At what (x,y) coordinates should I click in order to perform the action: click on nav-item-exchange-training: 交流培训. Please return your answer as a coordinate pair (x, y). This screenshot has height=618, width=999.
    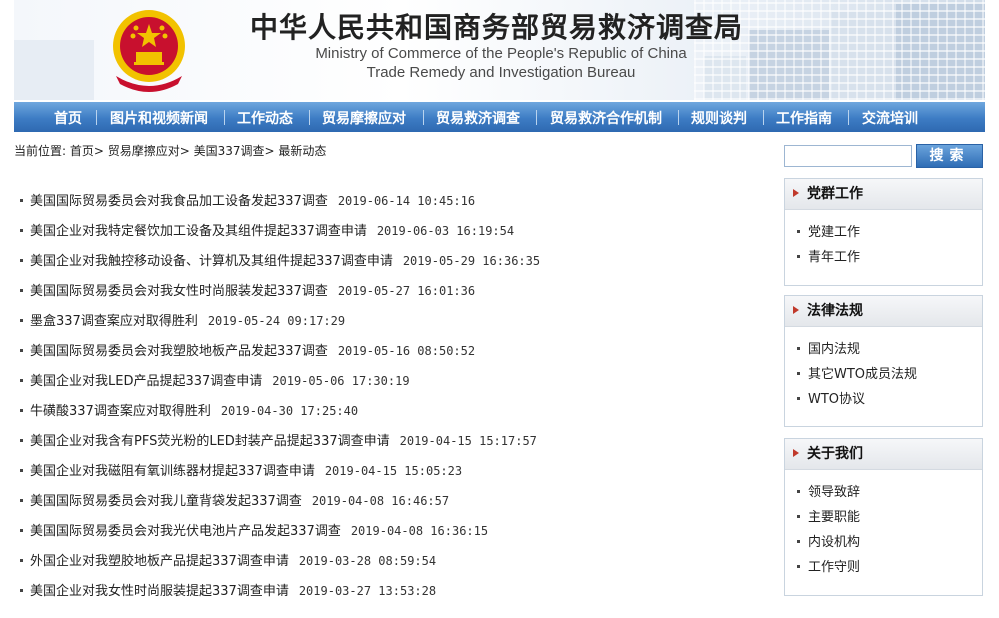
    Looking at the image, I should click on (890, 118).